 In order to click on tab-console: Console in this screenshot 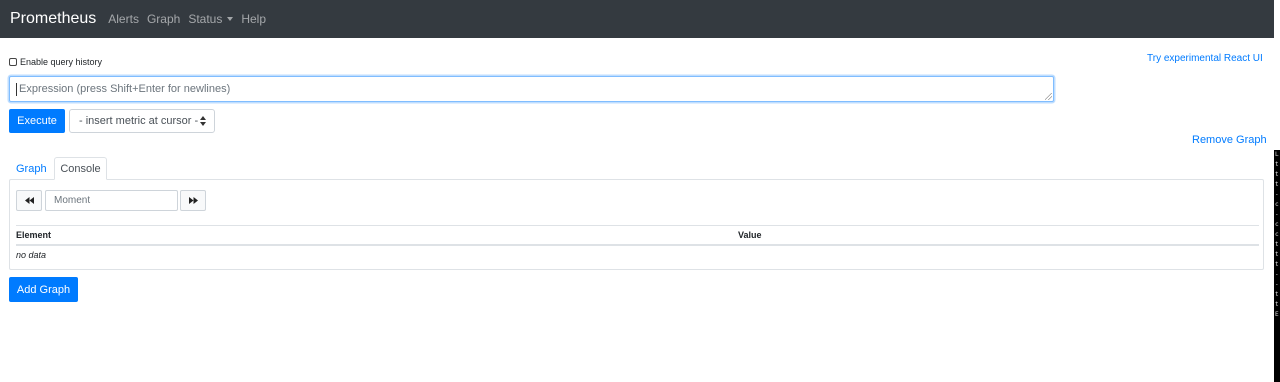, I will do `click(80, 168)`.